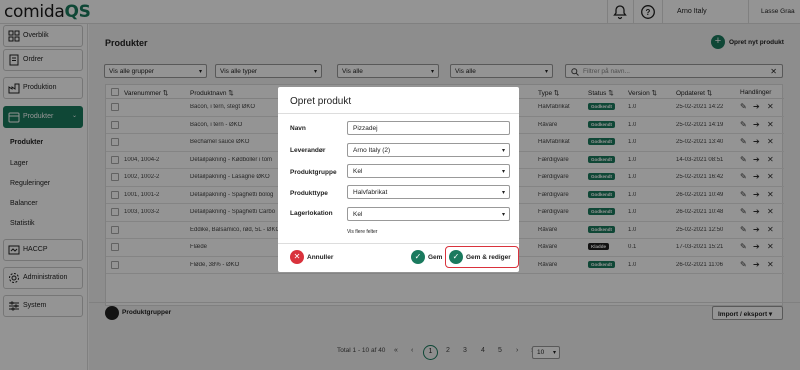 The width and height of the screenshot is (800, 370). I want to click on close-icon: ✕, so click(297, 257).